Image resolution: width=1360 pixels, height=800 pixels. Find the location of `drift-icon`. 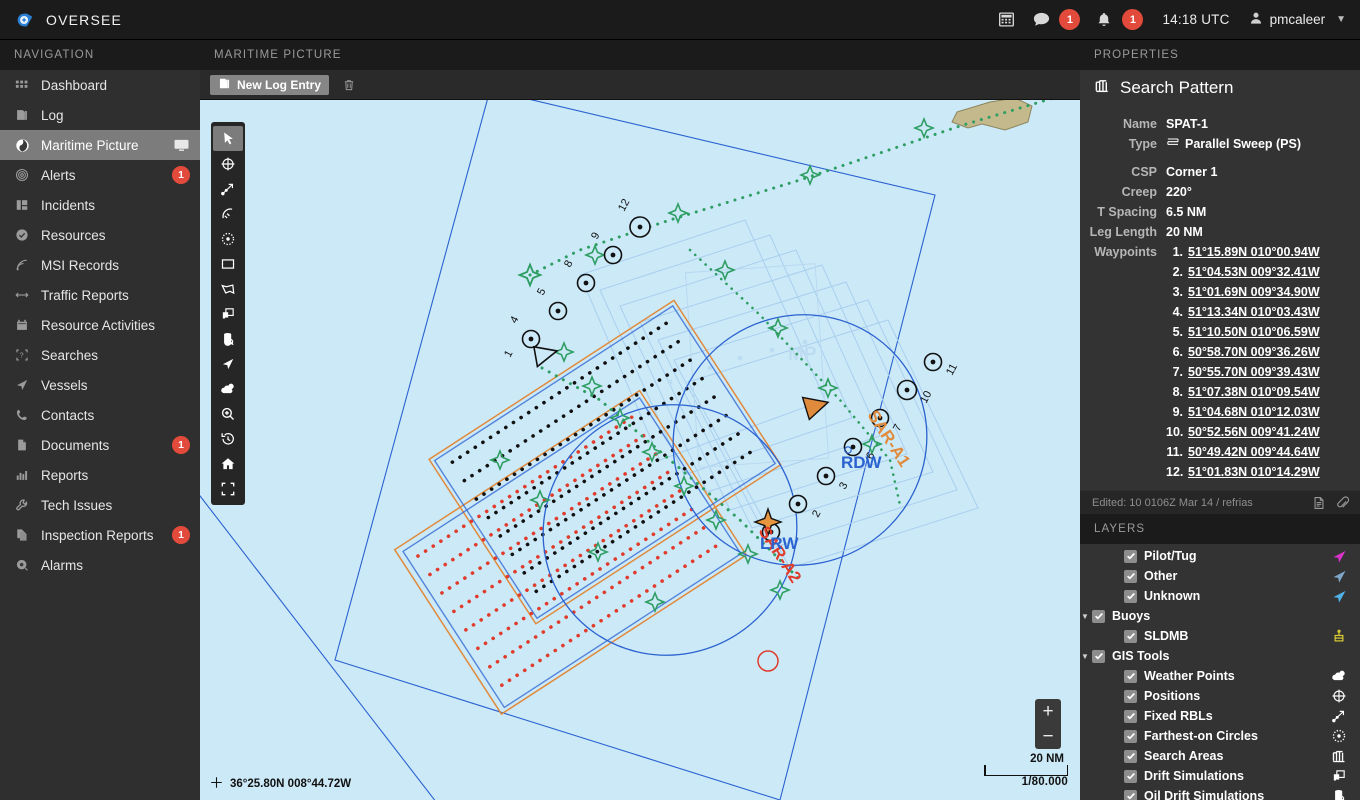

drift-icon is located at coordinates (1339, 776).